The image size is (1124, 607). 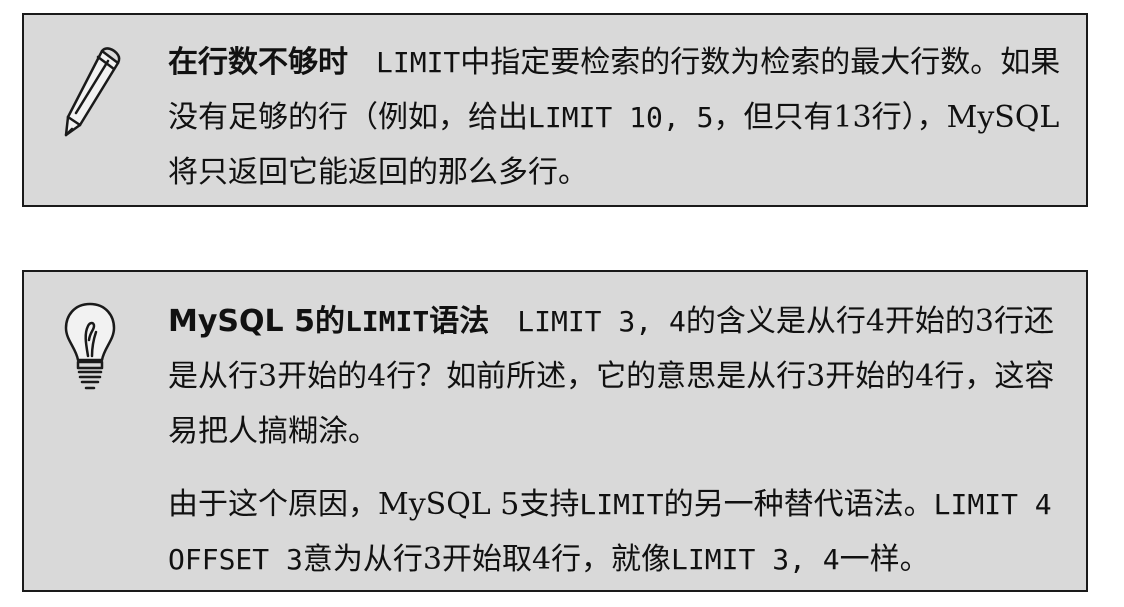 What do you see at coordinates (487, 559) in the screenshot?
I see `note-text: 意为从行3开始取4行，就像` at bounding box center [487, 559].